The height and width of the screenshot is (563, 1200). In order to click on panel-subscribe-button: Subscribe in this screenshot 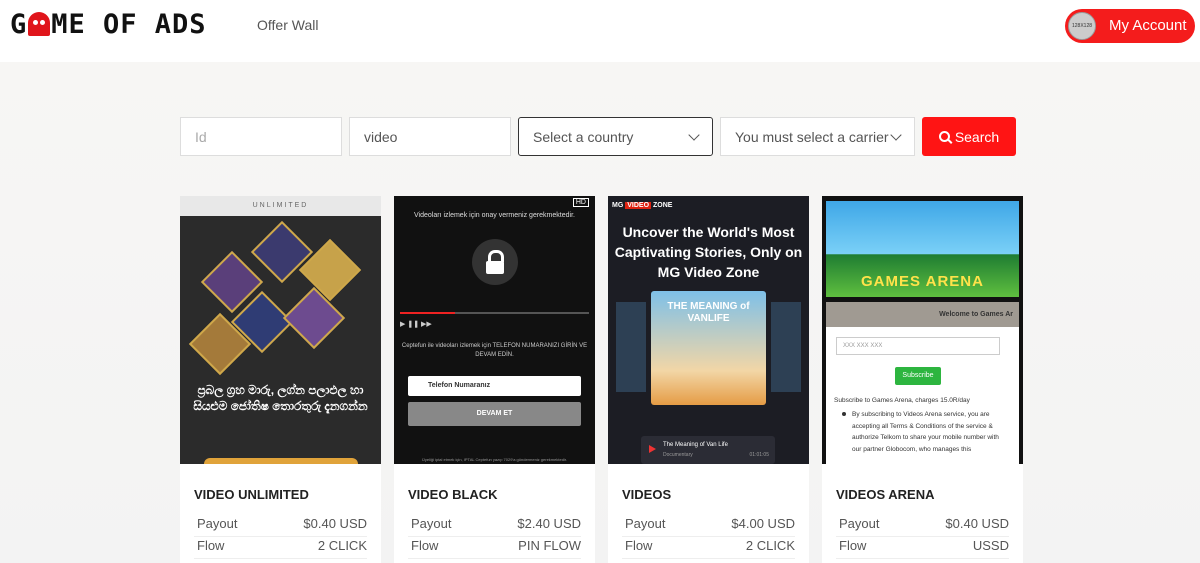, I will do `click(918, 376)`.